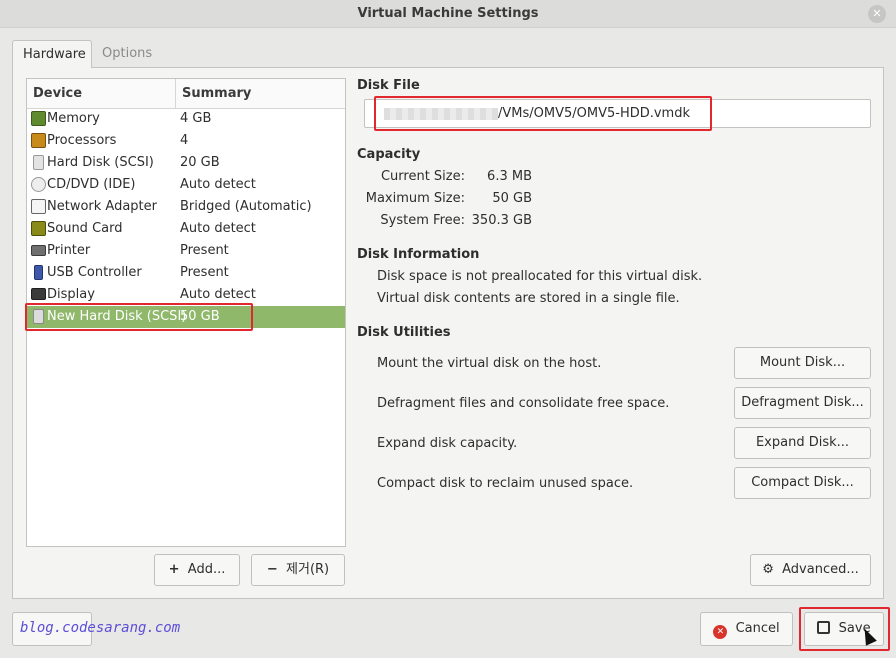 The width and height of the screenshot is (896, 658). I want to click on device-row-sound-card: Sound Card Auto detect, so click(186, 229).